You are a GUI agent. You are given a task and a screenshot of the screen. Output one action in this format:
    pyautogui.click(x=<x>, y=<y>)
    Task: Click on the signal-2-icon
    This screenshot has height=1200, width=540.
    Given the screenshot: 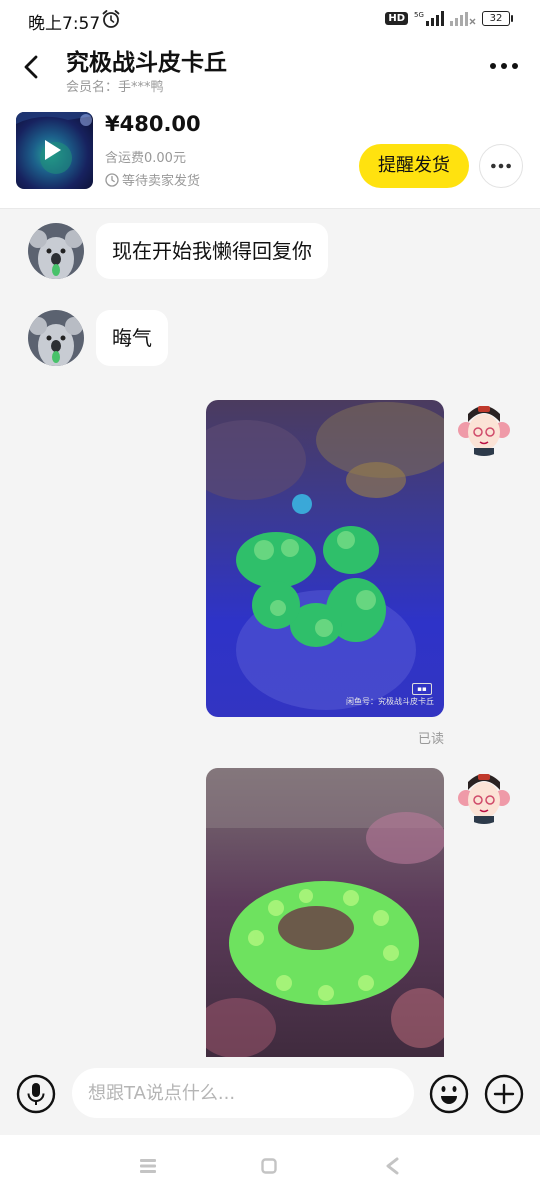 What is the action you would take?
    pyautogui.click(x=463, y=19)
    